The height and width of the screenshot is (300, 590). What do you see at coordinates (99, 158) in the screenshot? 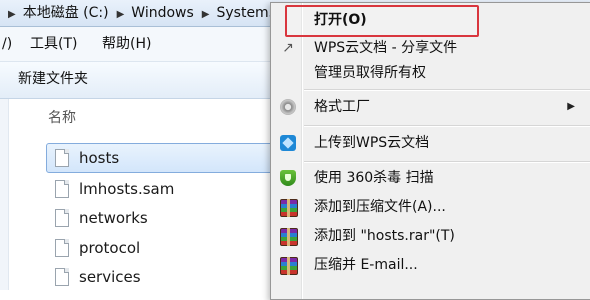
I see `file-name: hosts` at bounding box center [99, 158].